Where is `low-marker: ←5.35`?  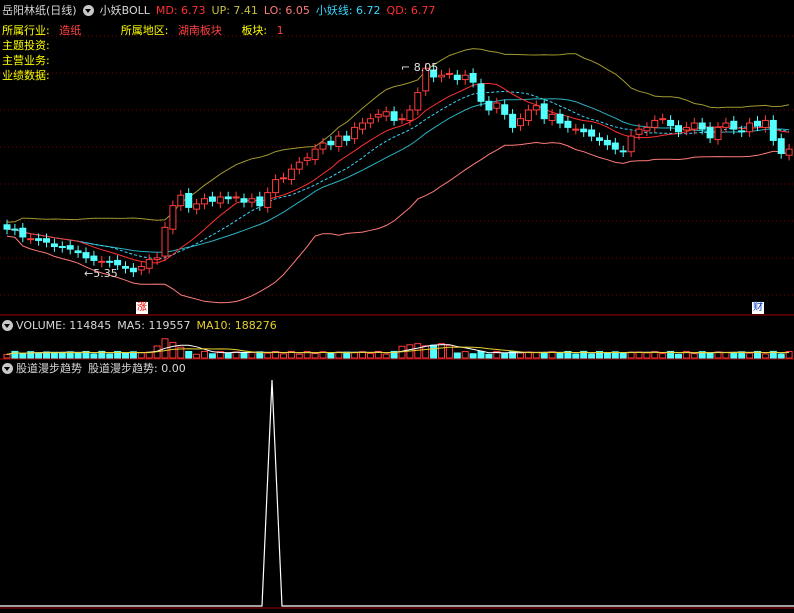
low-marker: ←5.35 is located at coordinates (101, 273).